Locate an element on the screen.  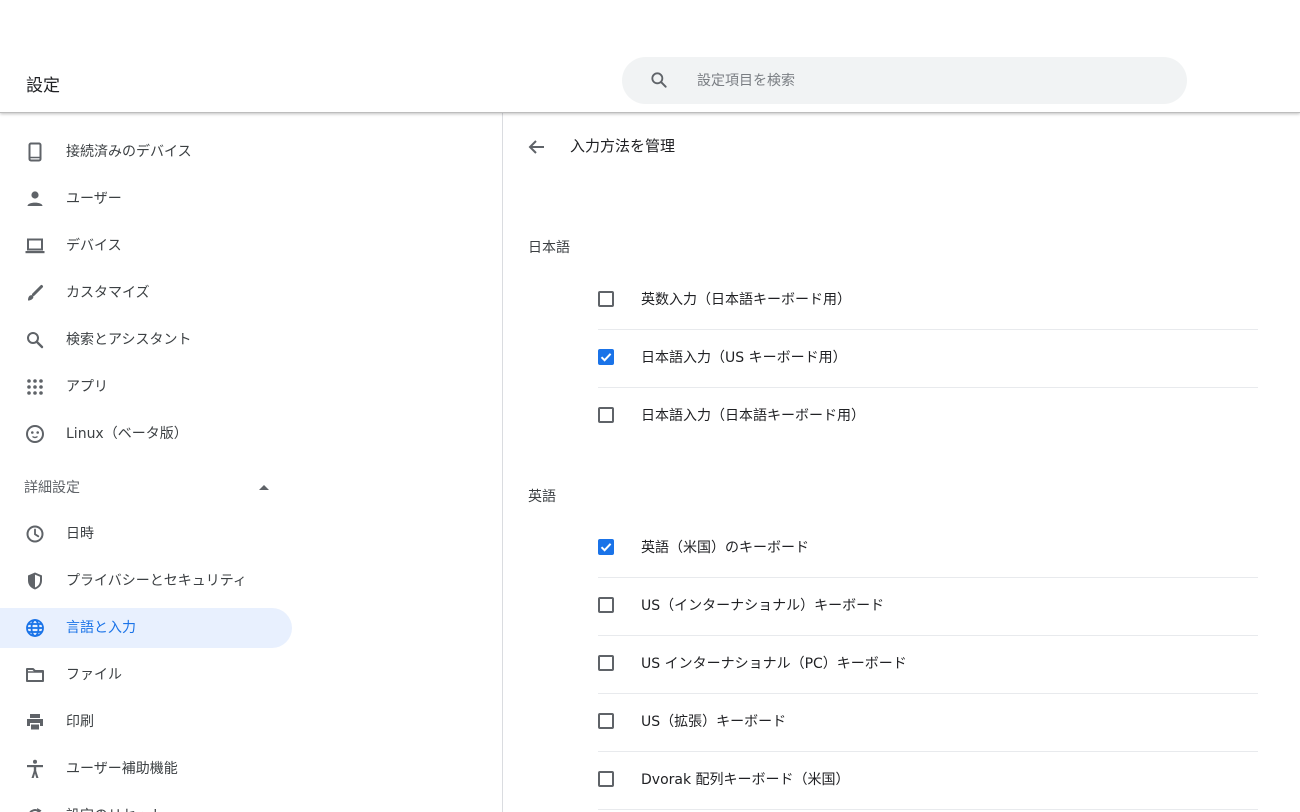
input-method-row: US（インターナショナル）キーボード is located at coordinates (928, 607).